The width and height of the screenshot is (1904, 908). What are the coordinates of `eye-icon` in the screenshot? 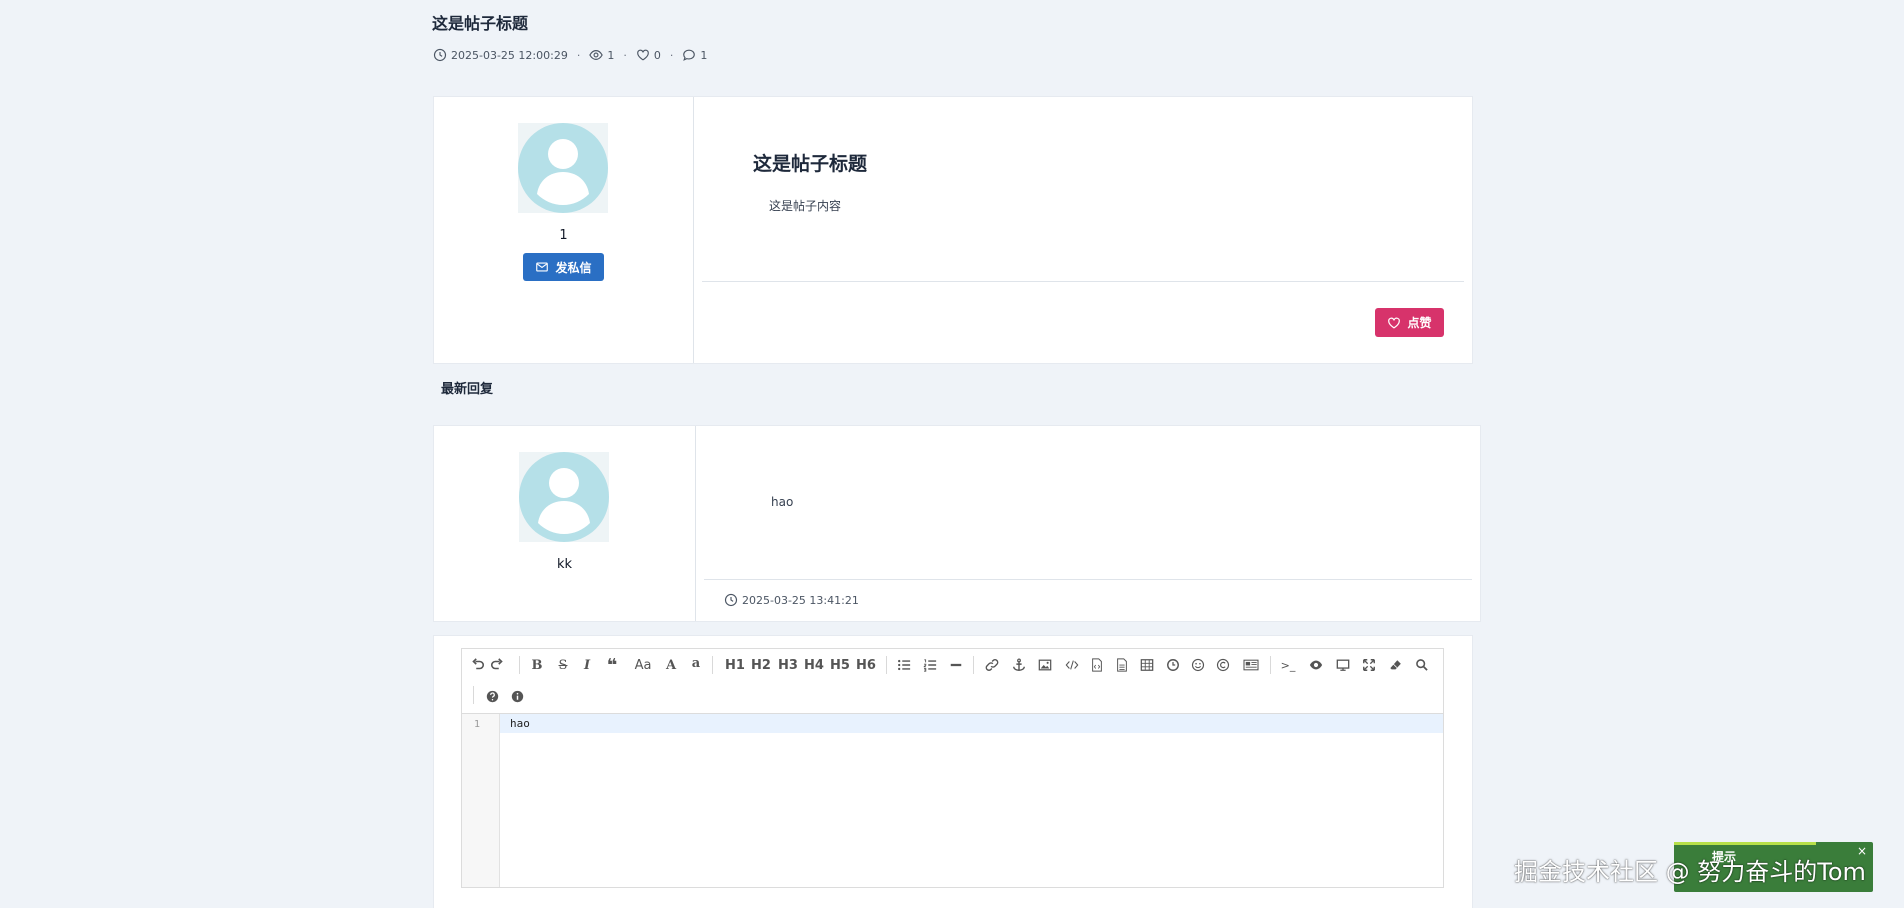 It's located at (596, 55).